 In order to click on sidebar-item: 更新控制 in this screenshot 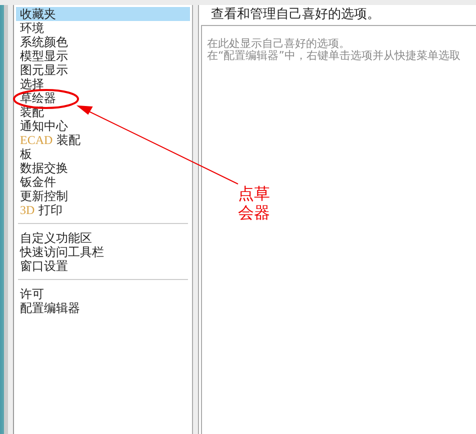, I will do `click(103, 196)`.